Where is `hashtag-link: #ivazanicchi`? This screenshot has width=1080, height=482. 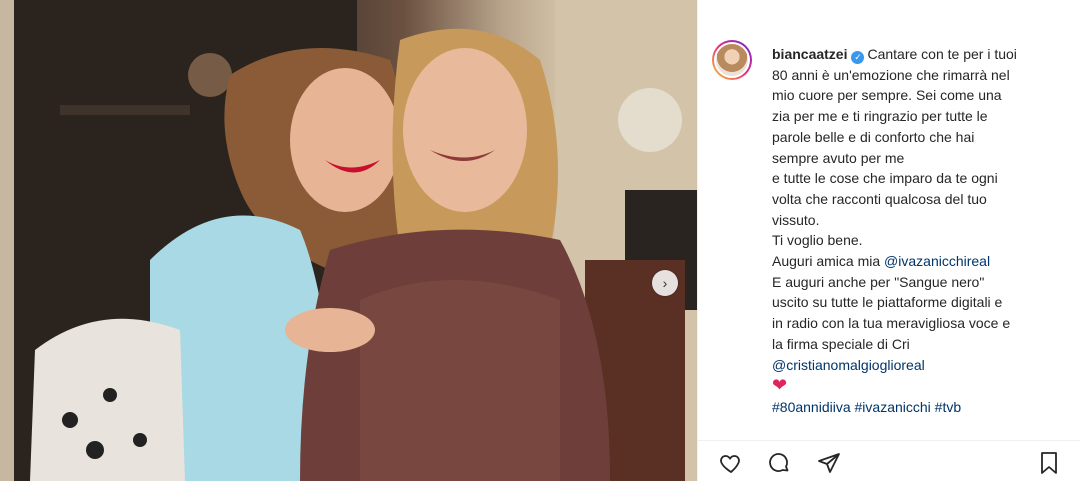 hashtag-link: #ivazanicchi is located at coordinates (893, 407).